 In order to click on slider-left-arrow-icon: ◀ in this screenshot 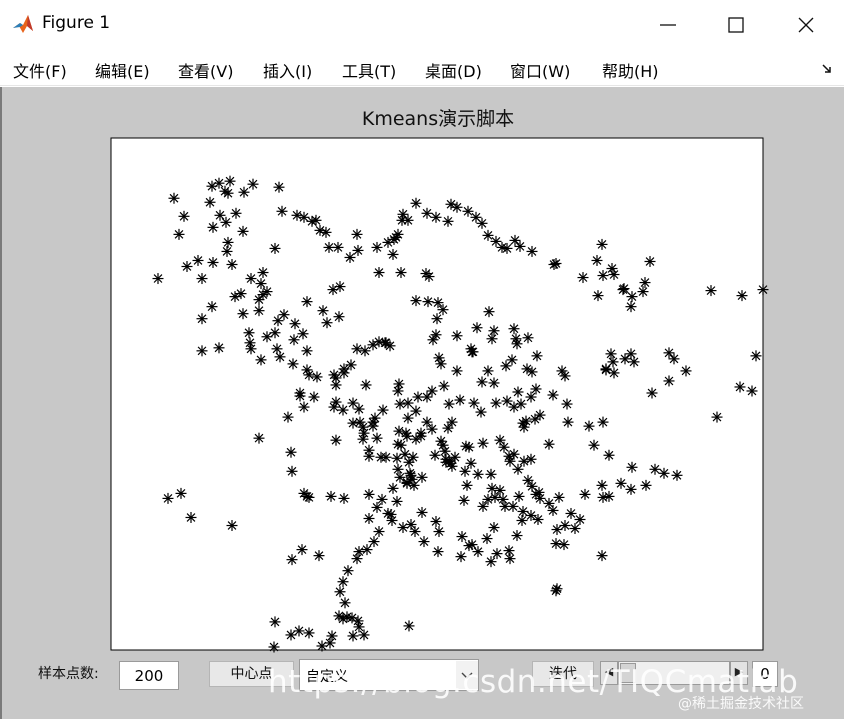, I will do `click(609, 673)`.